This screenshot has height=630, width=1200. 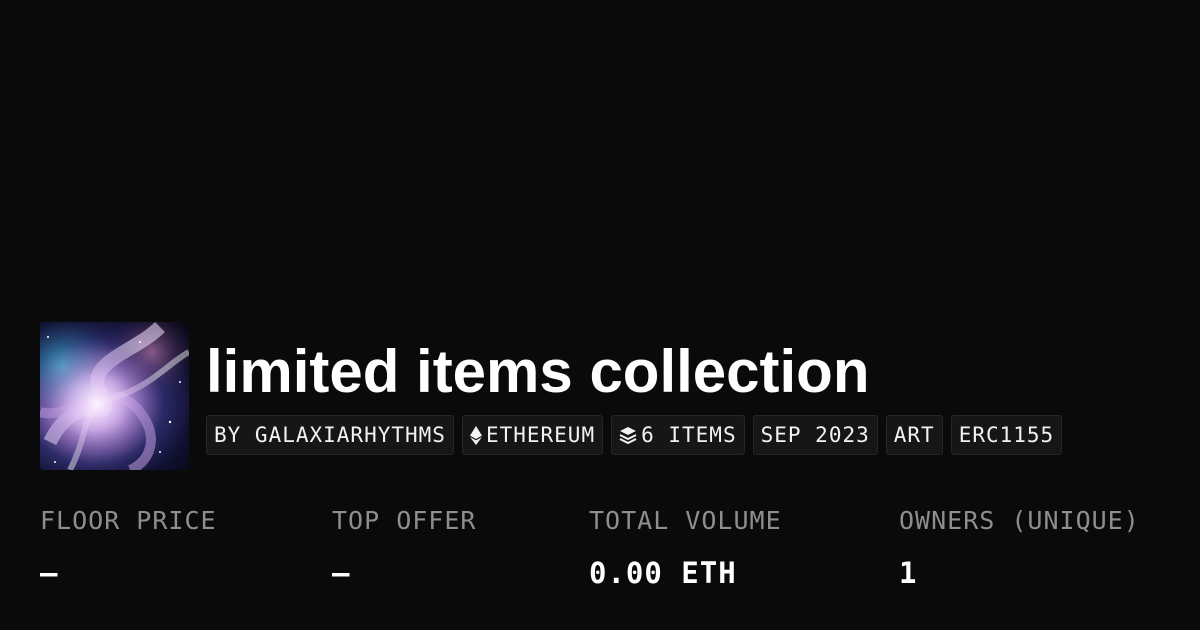 What do you see at coordinates (128, 547) in the screenshot?
I see `floor-price-stat: FLOOR PRICE –` at bounding box center [128, 547].